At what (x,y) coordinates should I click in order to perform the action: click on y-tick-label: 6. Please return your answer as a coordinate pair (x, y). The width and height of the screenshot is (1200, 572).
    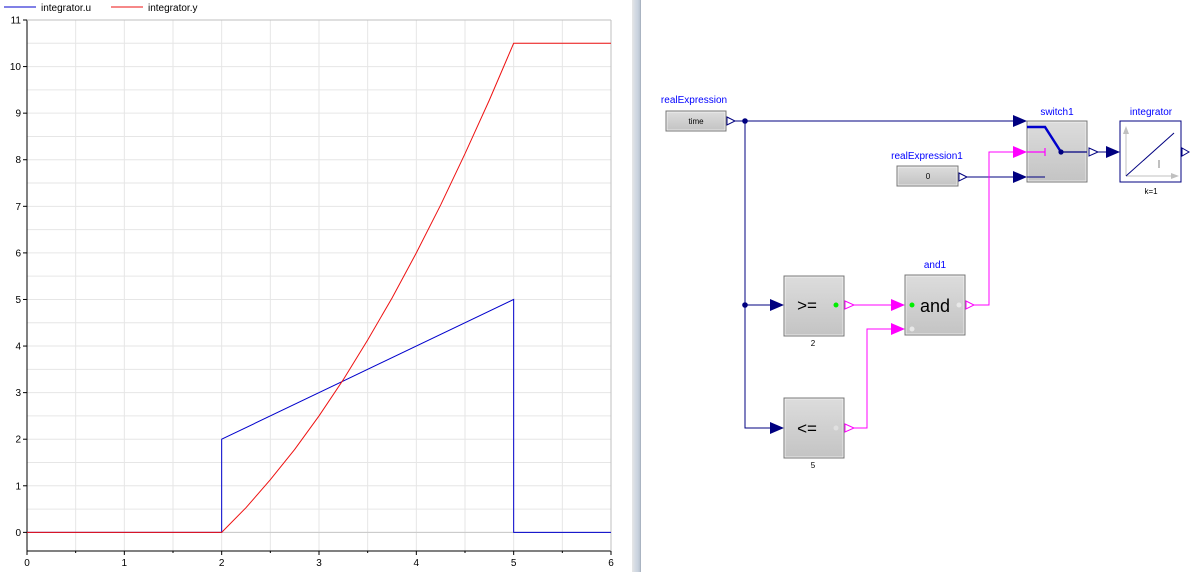
    Looking at the image, I should click on (18, 253).